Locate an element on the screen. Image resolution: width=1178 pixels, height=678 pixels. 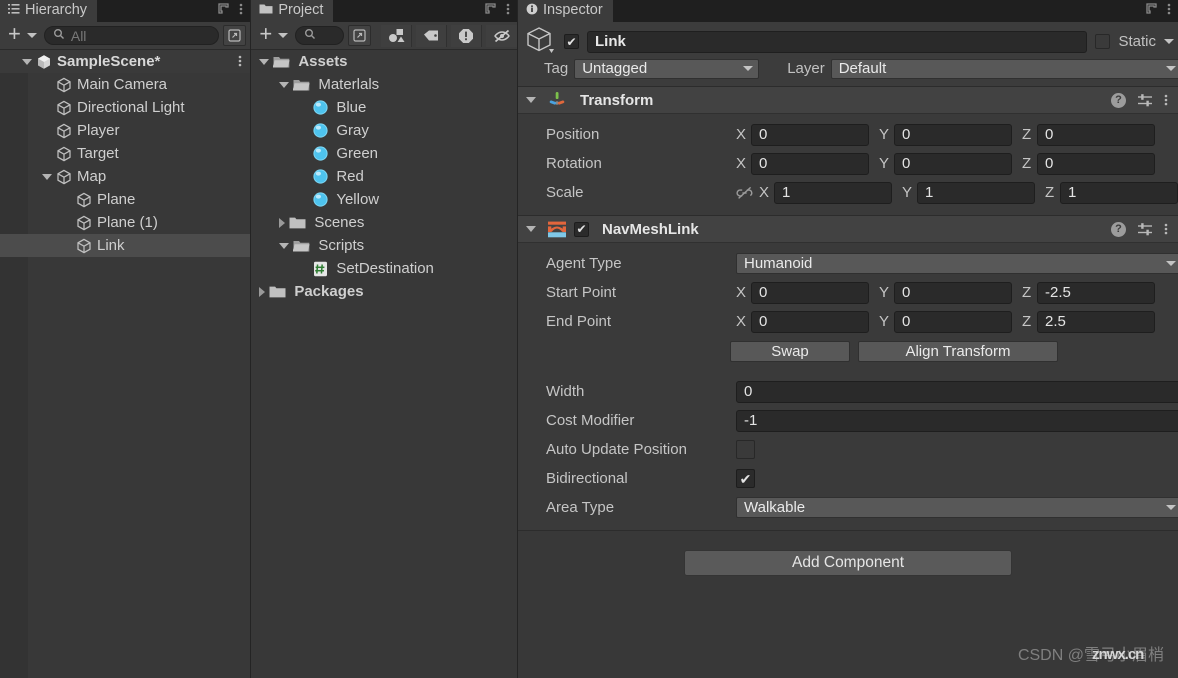
warning-filter-icon is located at coordinates (466, 35).